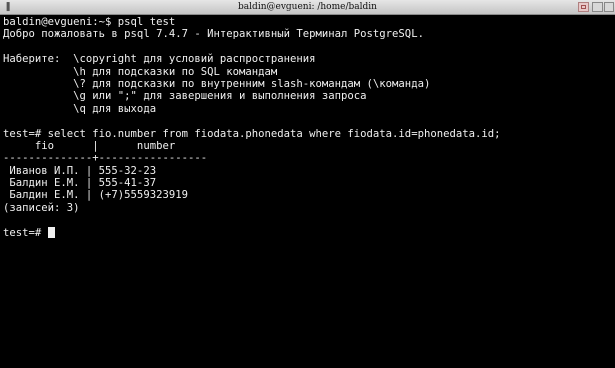 This screenshot has height=368, width=615. Describe the element at coordinates (80, 170) in the screenshot. I see `terminal-line: Иванов И.П. | 555-32-23` at that location.